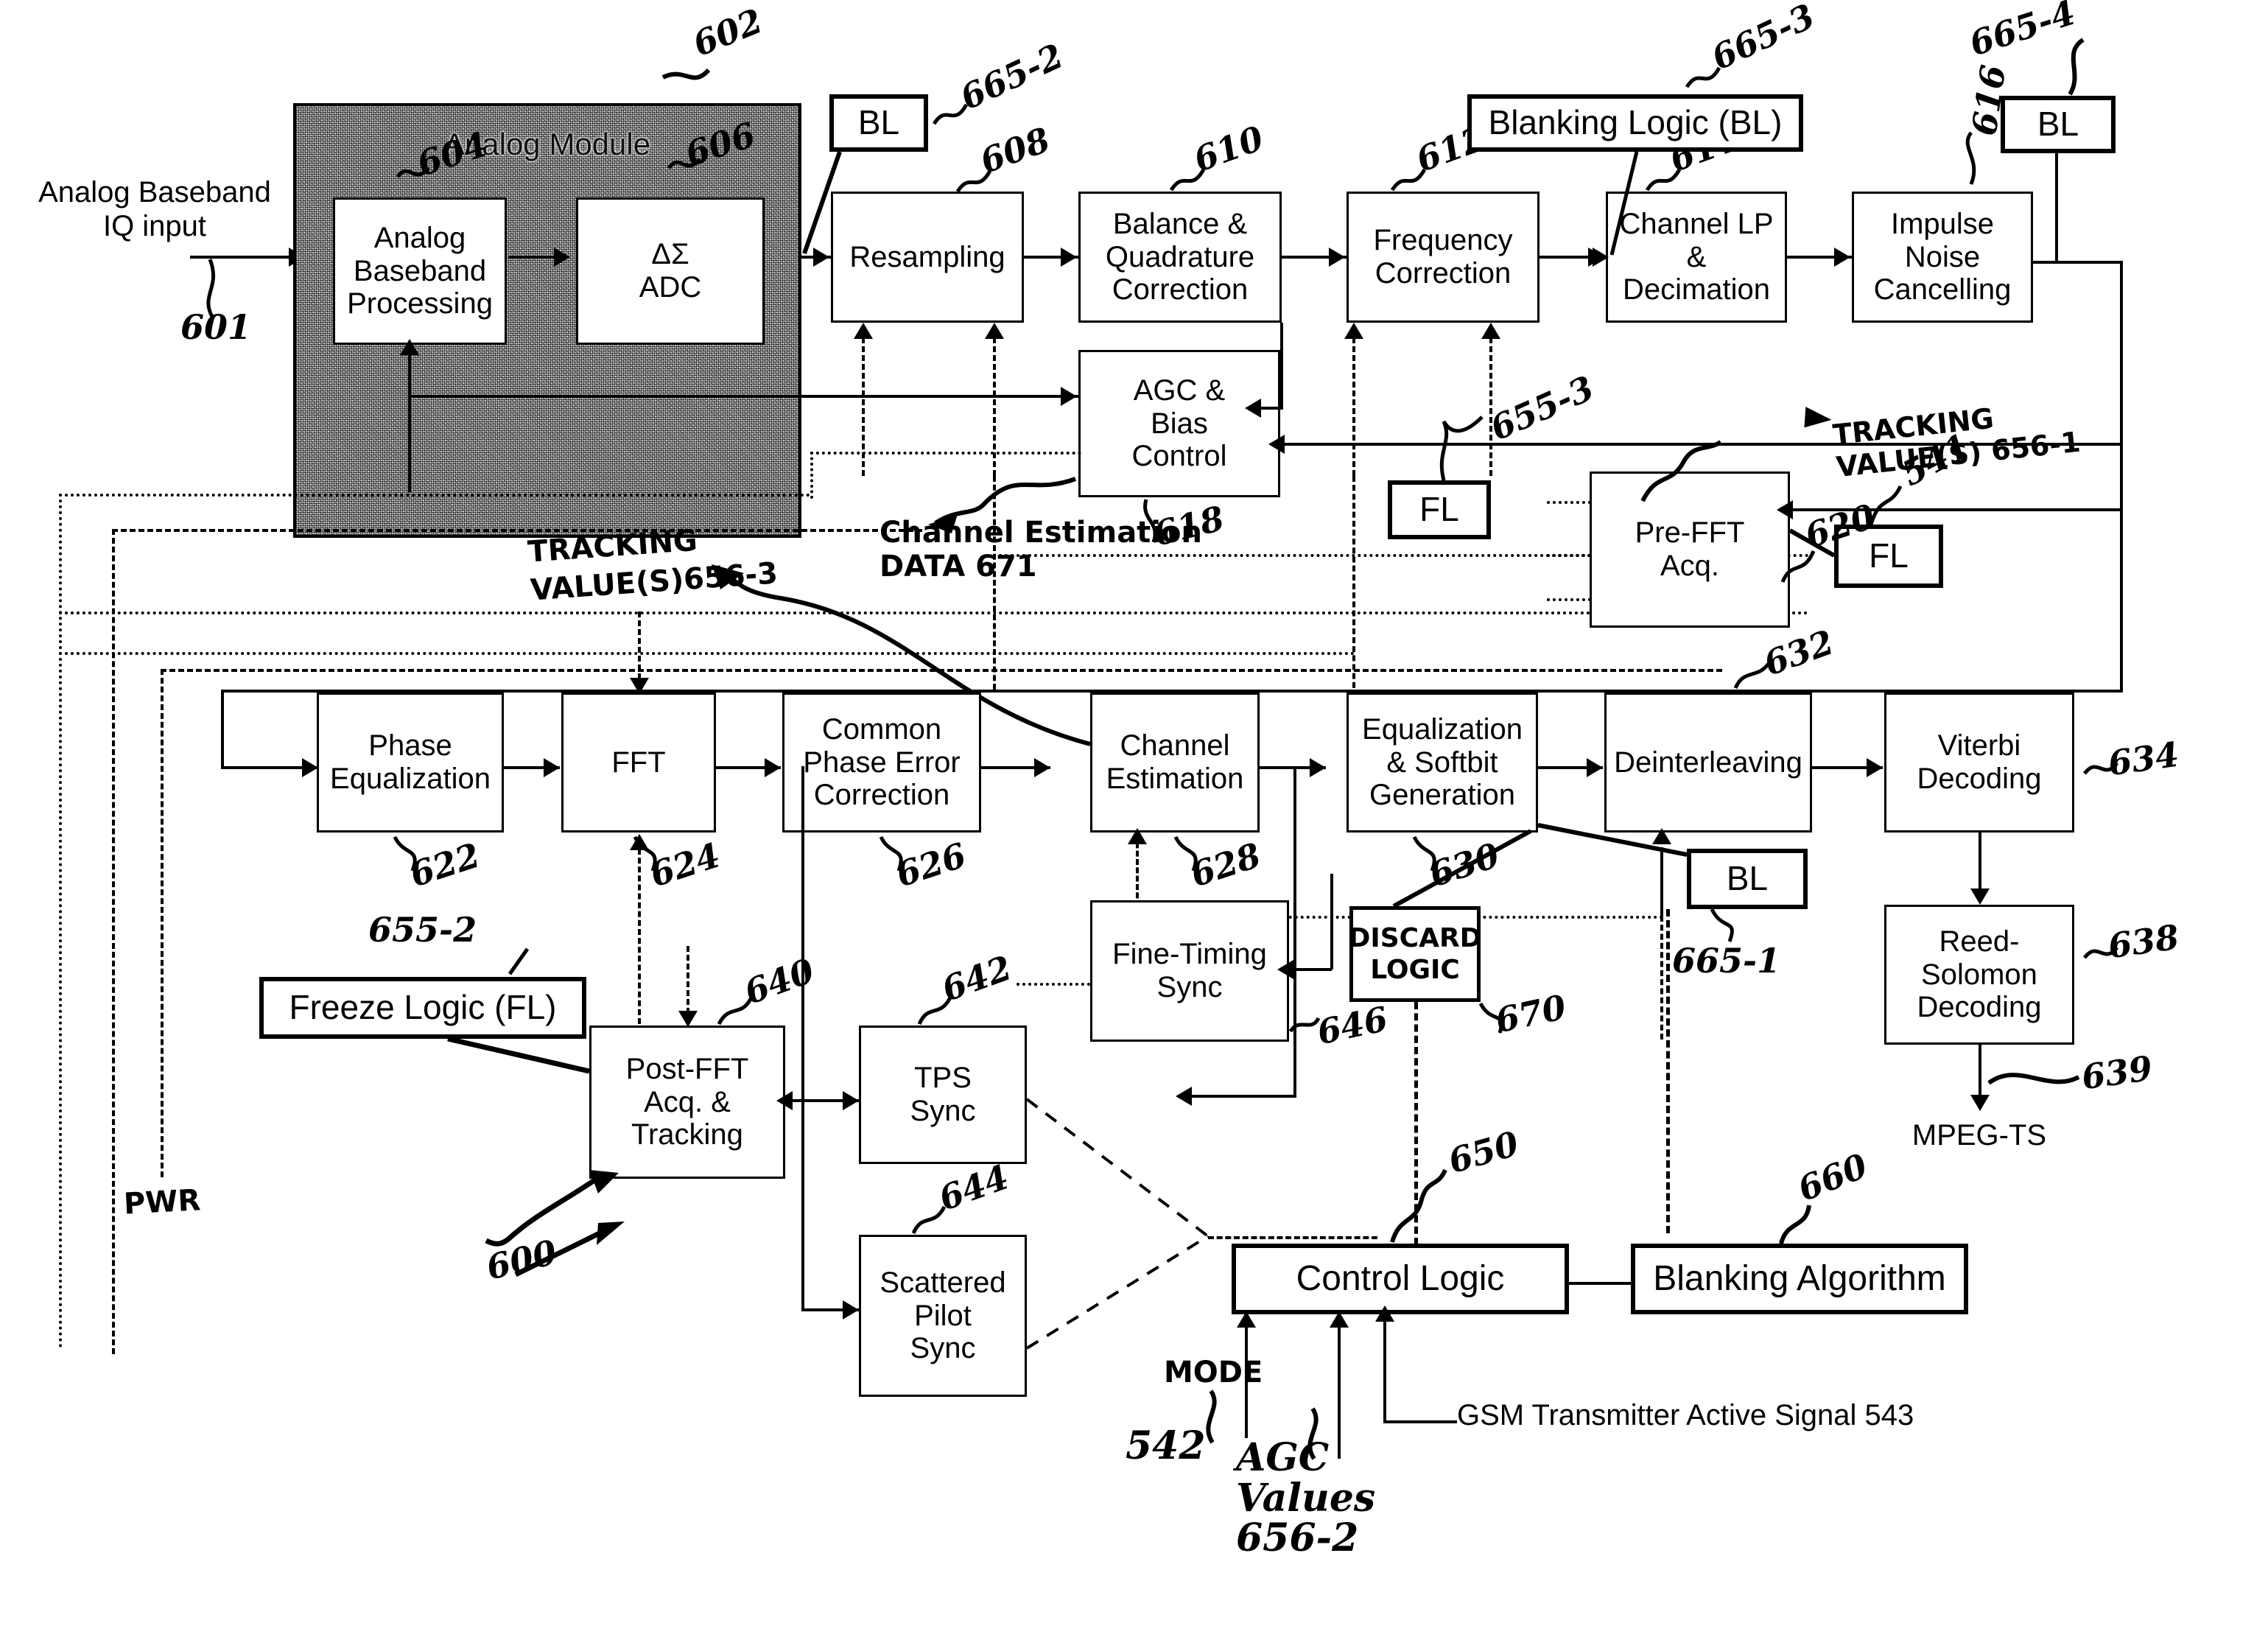  I want to click on bl-665-1-block: BL, so click(1747, 879).